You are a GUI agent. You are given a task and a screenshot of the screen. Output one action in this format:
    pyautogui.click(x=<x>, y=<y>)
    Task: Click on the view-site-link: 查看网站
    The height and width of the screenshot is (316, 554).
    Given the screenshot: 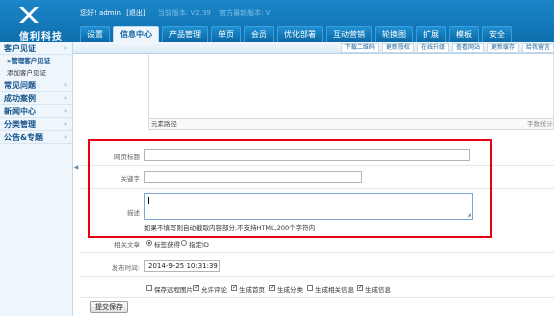 What is the action you would take?
    pyautogui.click(x=467, y=48)
    